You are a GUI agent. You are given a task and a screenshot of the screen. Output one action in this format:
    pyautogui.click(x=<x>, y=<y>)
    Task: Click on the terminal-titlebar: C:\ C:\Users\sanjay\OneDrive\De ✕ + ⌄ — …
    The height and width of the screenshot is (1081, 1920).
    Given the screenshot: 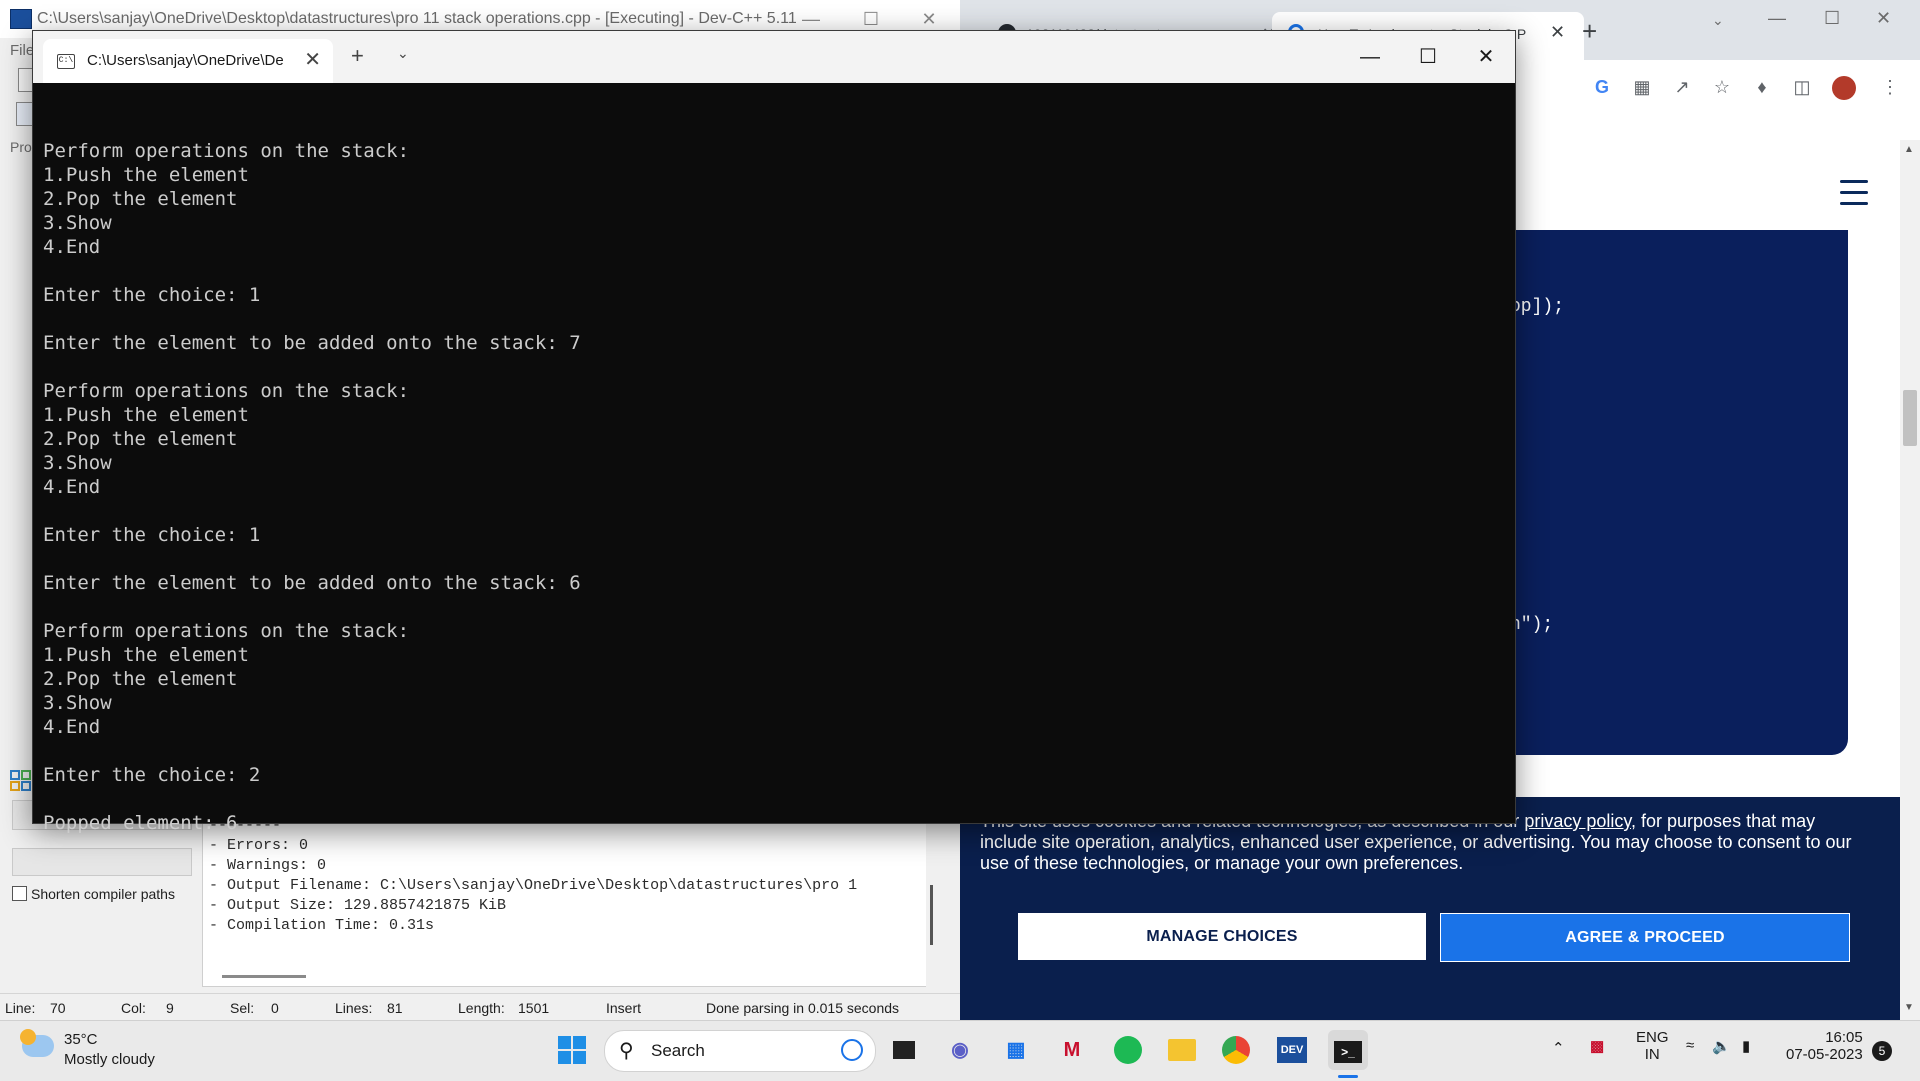 What is the action you would take?
    pyautogui.click(x=774, y=57)
    